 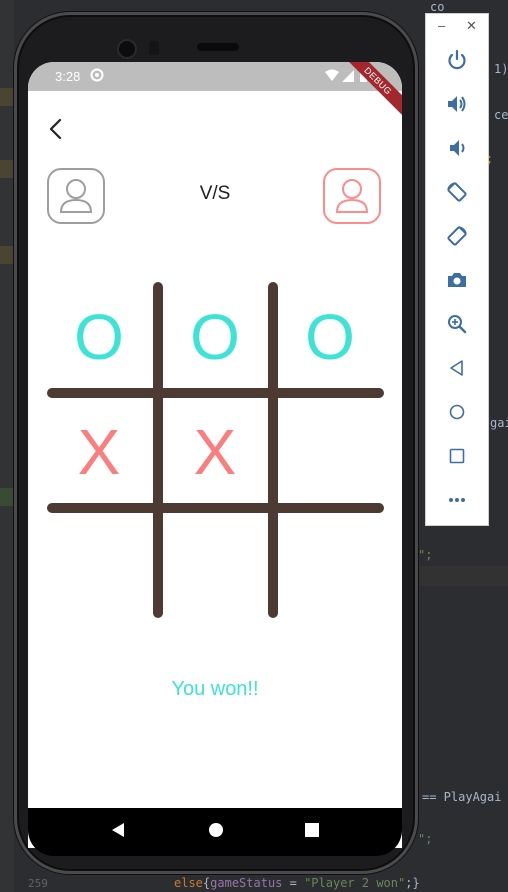 I want to click on ide-line-number: 259, so click(x=38, y=883).